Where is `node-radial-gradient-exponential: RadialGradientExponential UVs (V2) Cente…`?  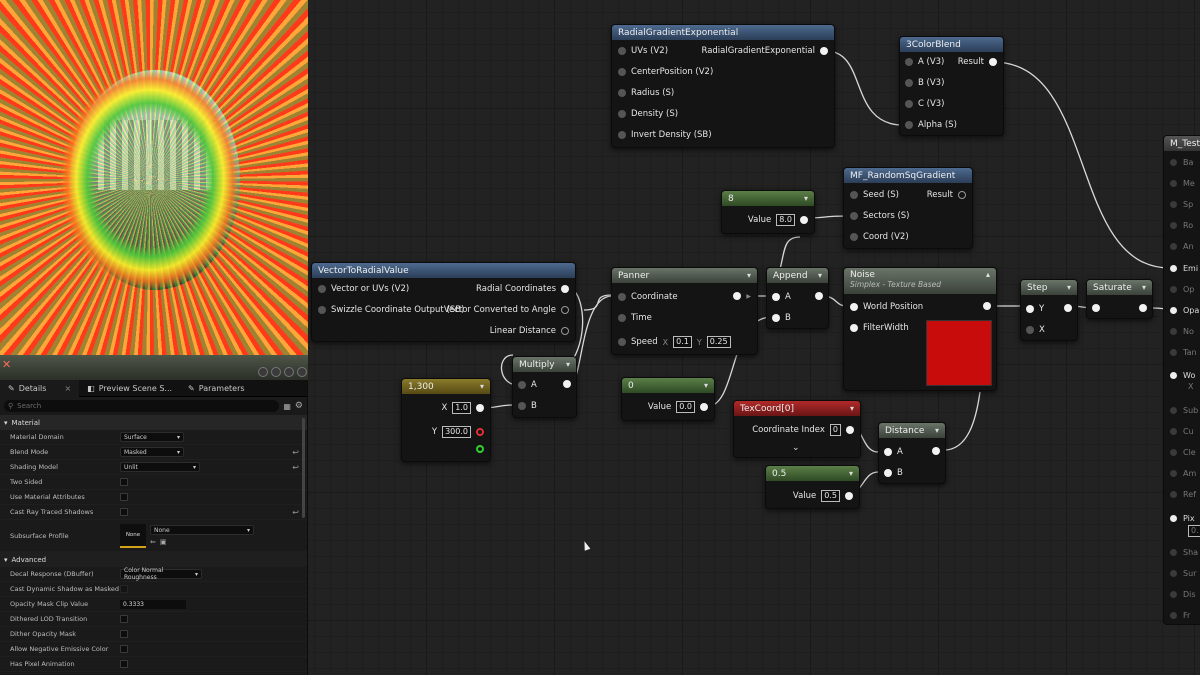 node-radial-gradient-exponential: RadialGradientExponential UVs (V2) Cente… is located at coordinates (723, 86).